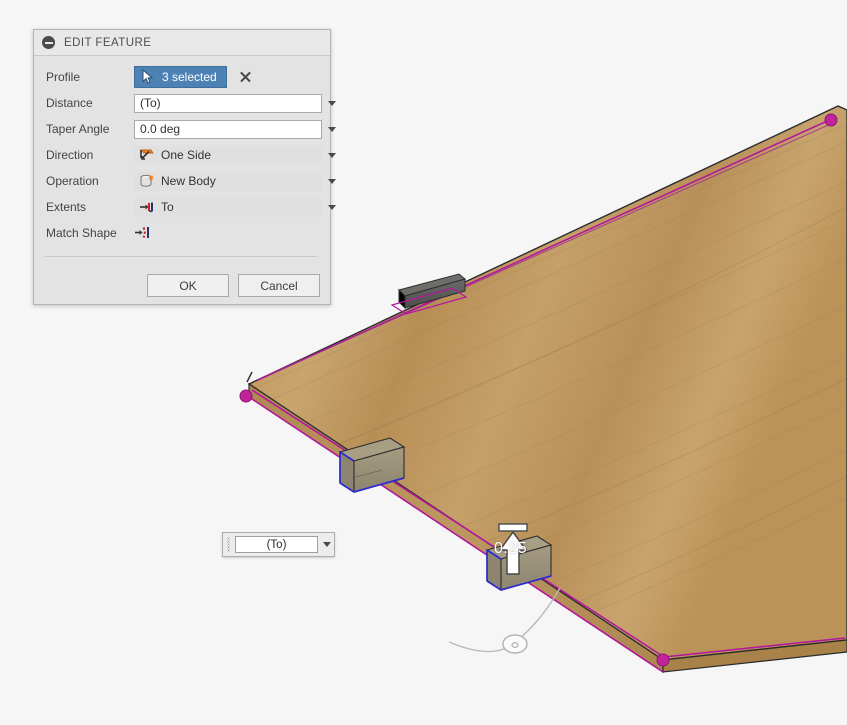 Image resolution: width=847 pixels, height=725 pixels. What do you see at coordinates (70, 155) in the screenshot?
I see `label-direction: Direction` at bounding box center [70, 155].